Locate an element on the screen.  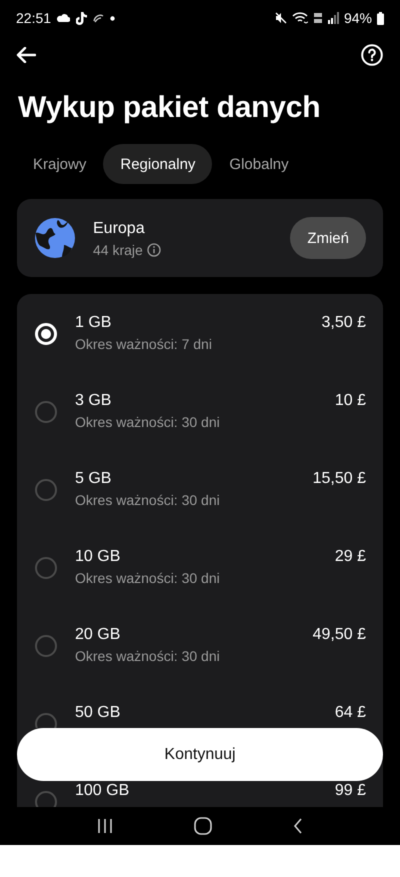
page-title: Wykup pakiet danych is located at coordinates (169, 108).